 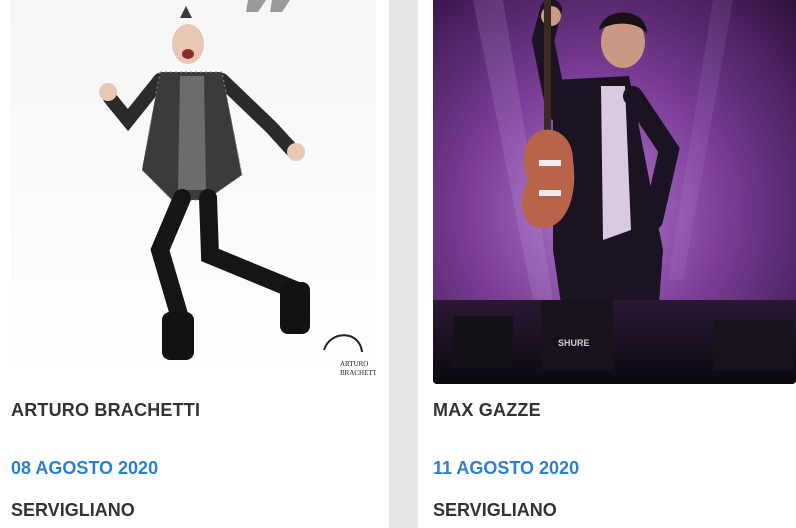 I want to click on event-date: 08 AGOSTO 2020, so click(x=85, y=468).